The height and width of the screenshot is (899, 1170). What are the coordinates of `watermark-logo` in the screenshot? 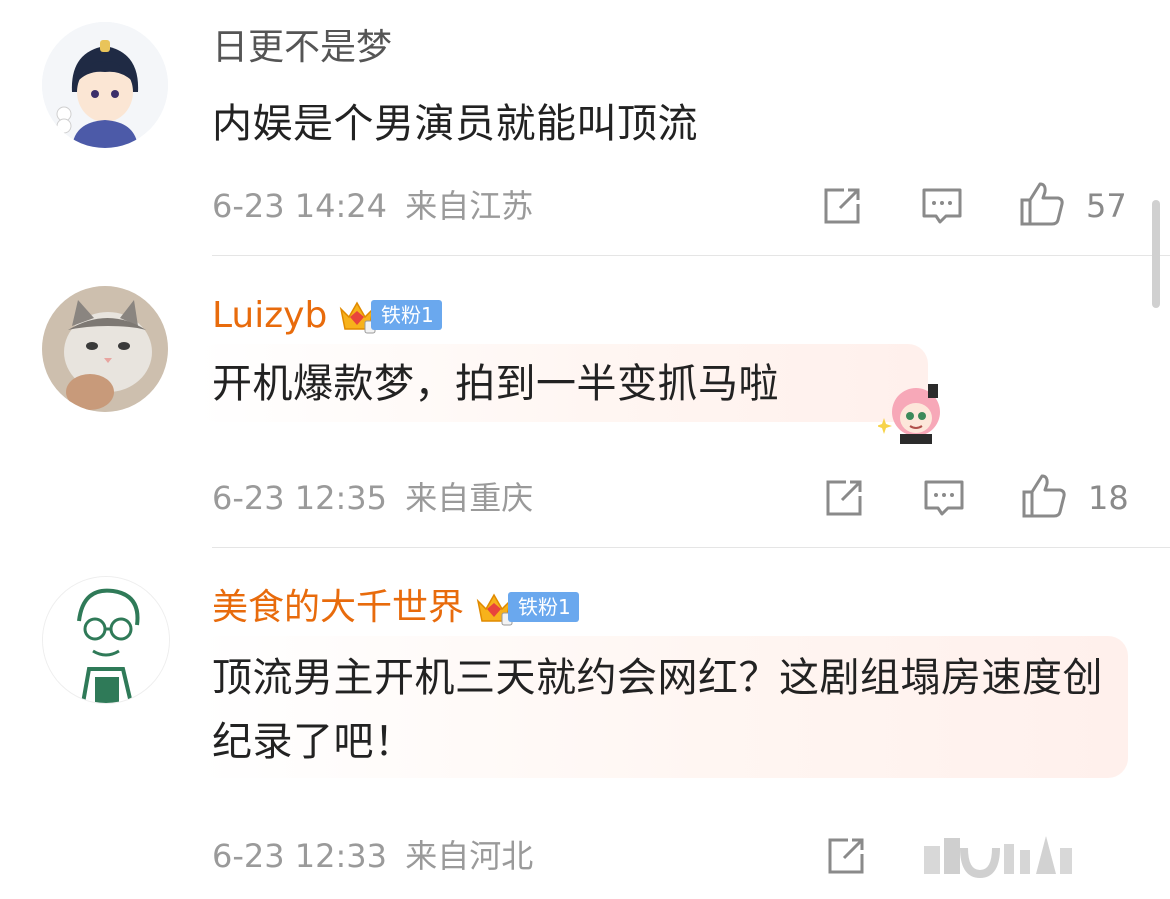 It's located at (999, 854).